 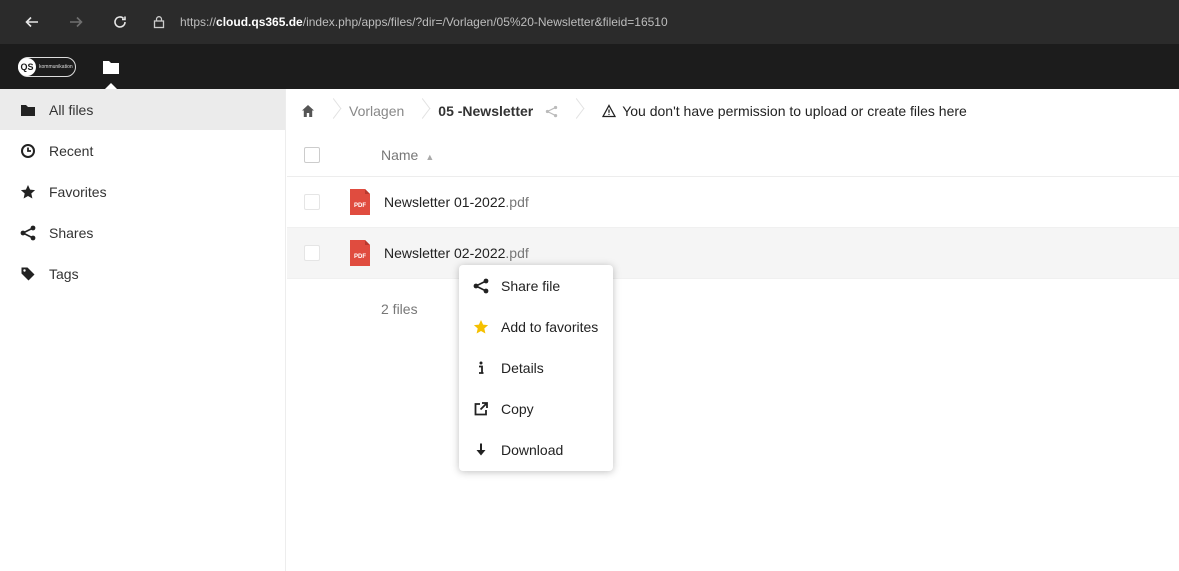 I want to click on info-icon, so click(x=481, y=368).